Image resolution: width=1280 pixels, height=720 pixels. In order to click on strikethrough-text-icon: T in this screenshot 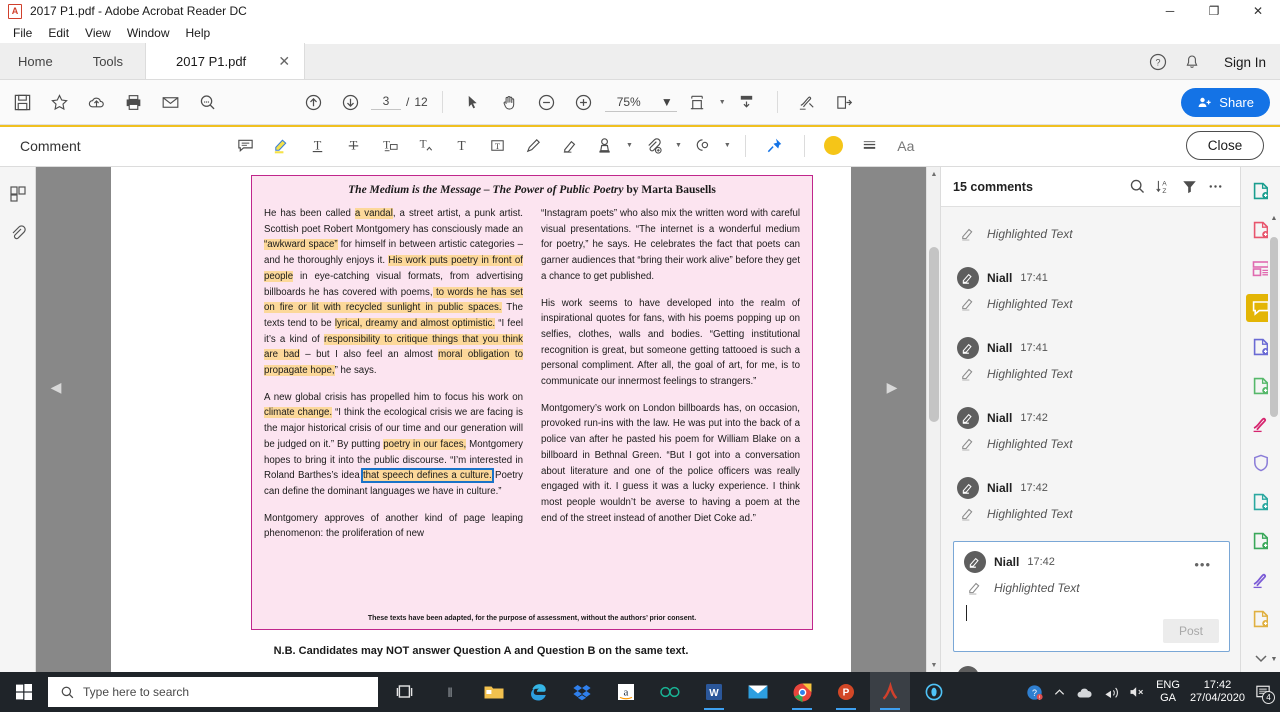, I will do `click(353, 146)`.